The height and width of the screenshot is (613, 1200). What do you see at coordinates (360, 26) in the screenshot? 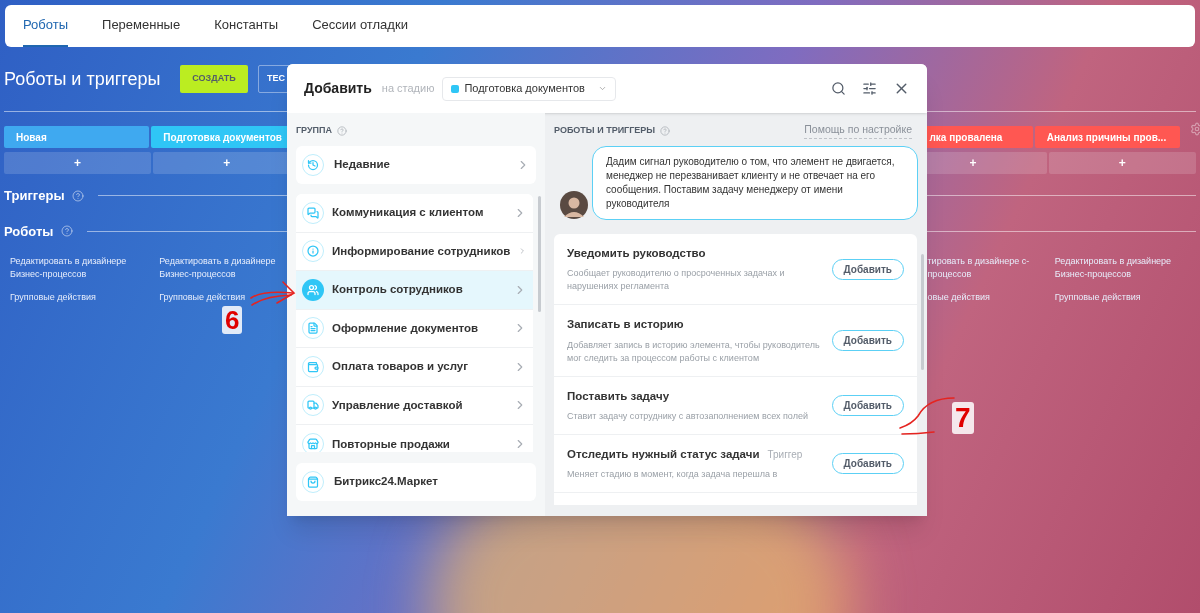
I see `tab: Сессии отладки` at bounding box center [360, 26].